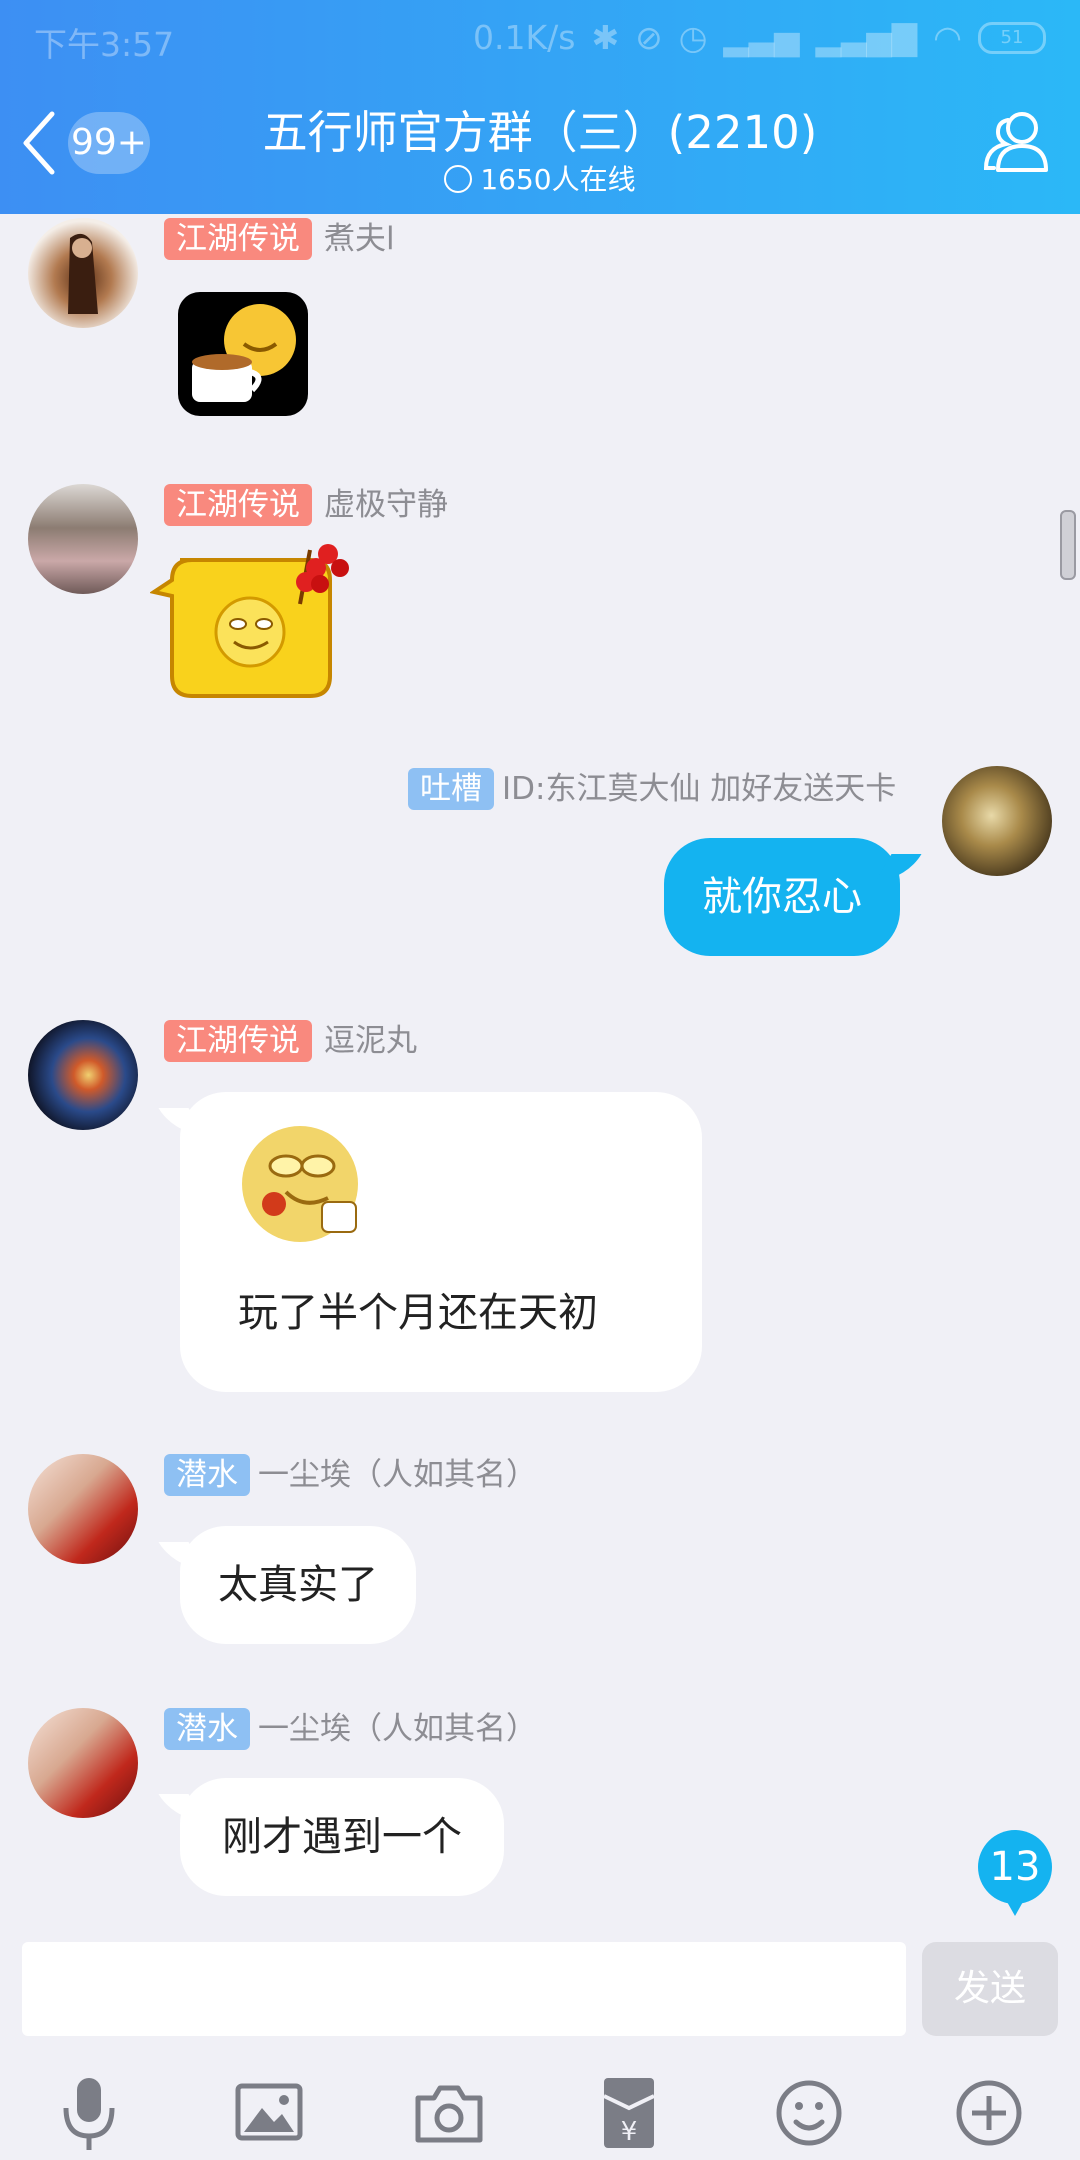 This screenshot has height=2160, width=1080. I want to click on battery-icon: 51, so click(1012, 37).